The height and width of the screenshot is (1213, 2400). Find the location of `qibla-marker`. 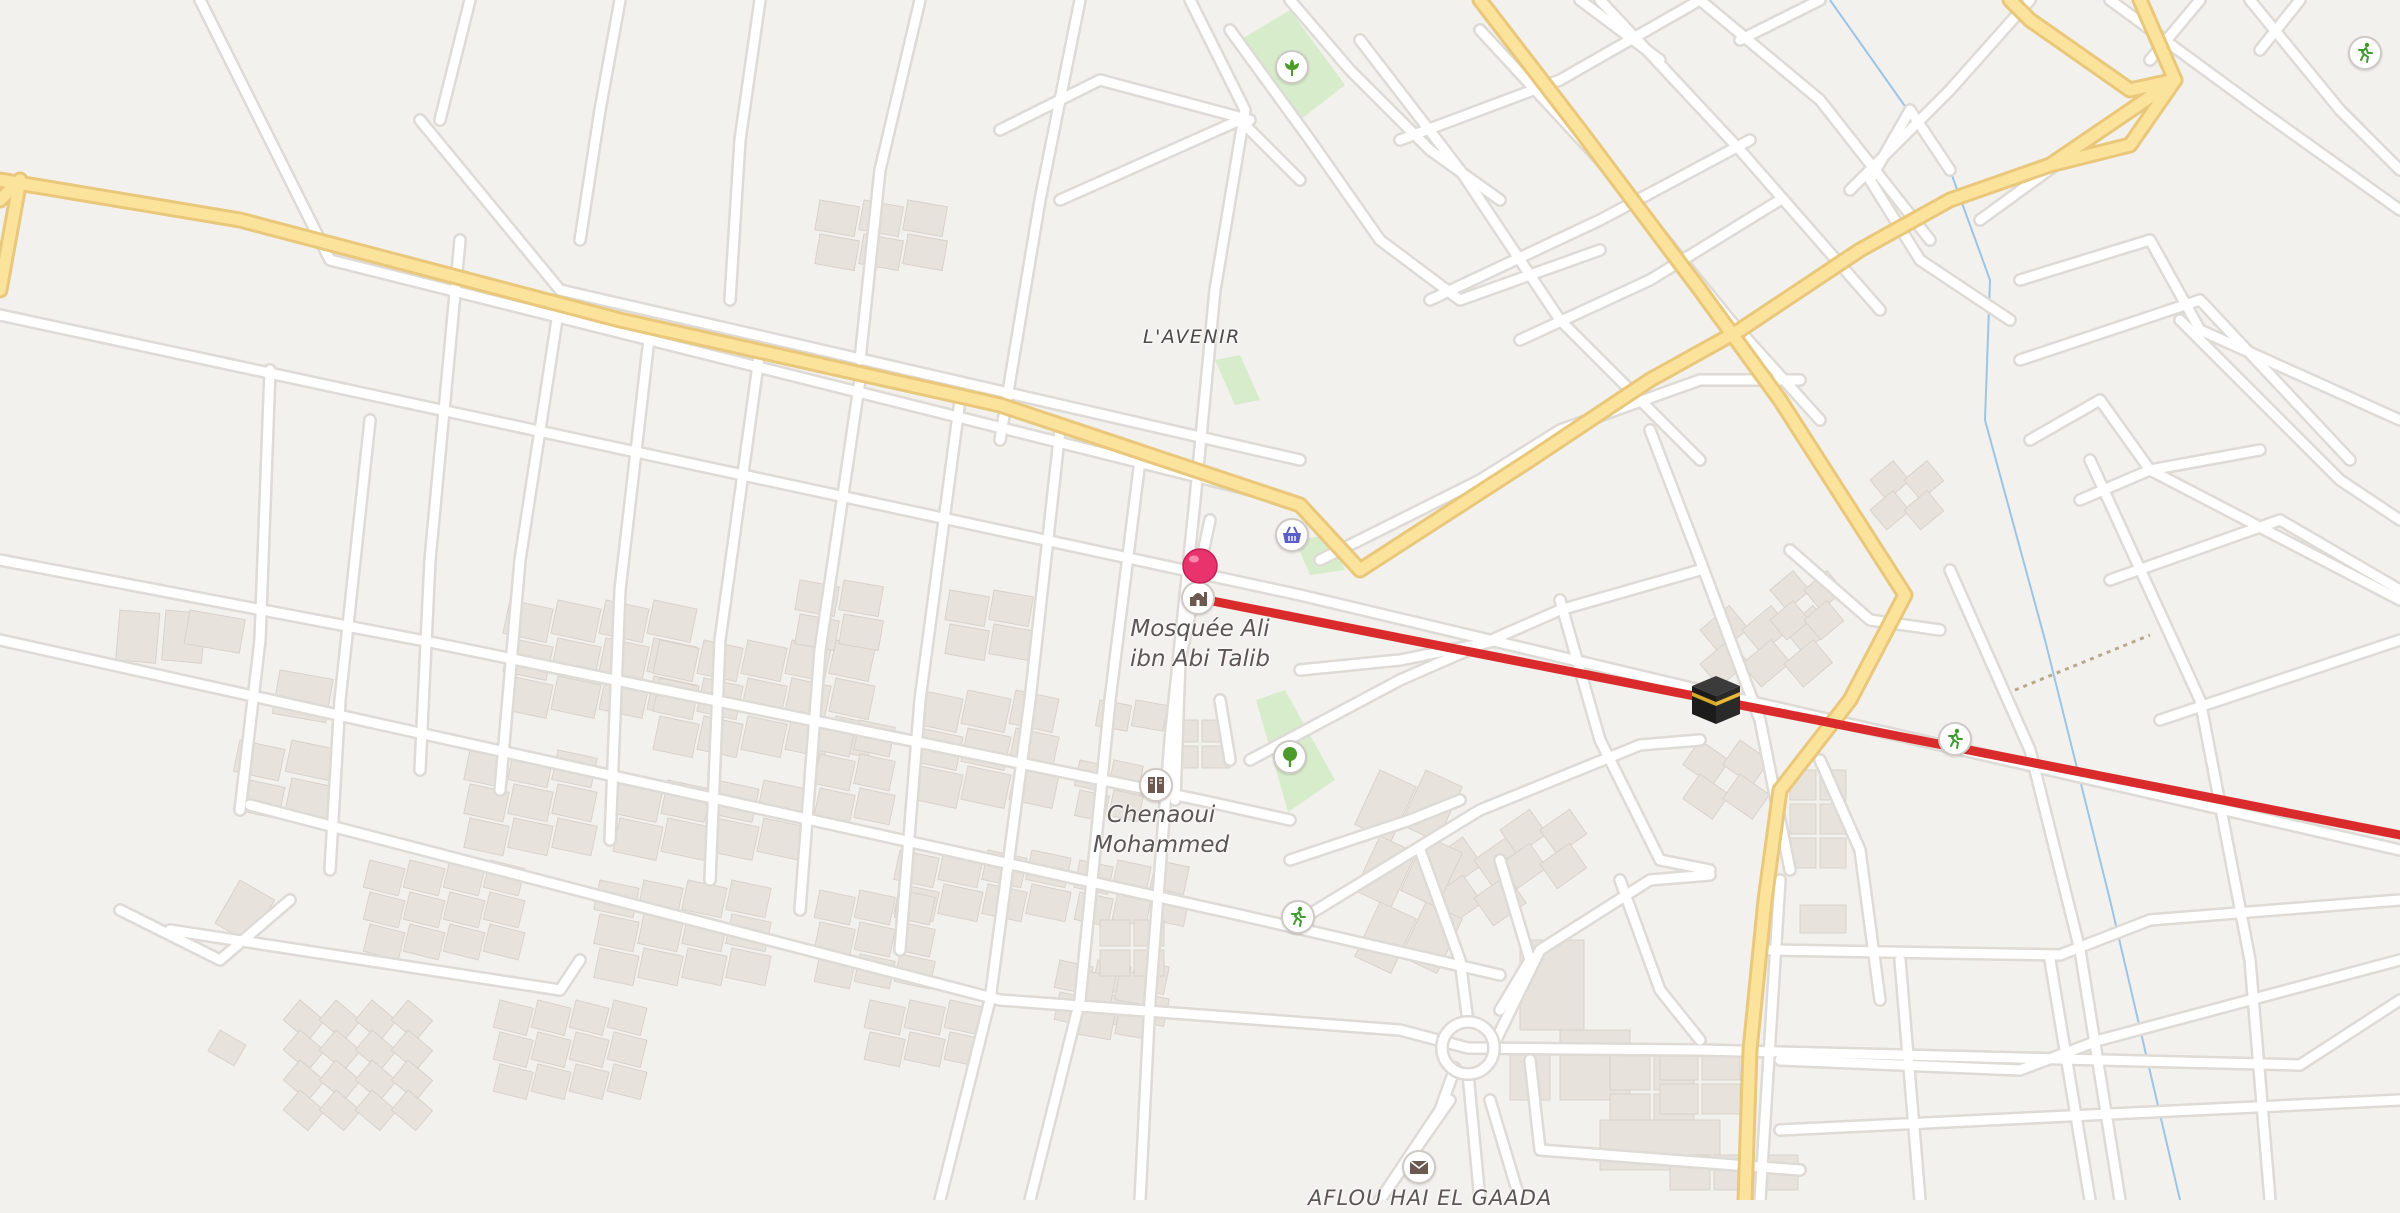

qibla-marker is located at coordinates (1716, 700).